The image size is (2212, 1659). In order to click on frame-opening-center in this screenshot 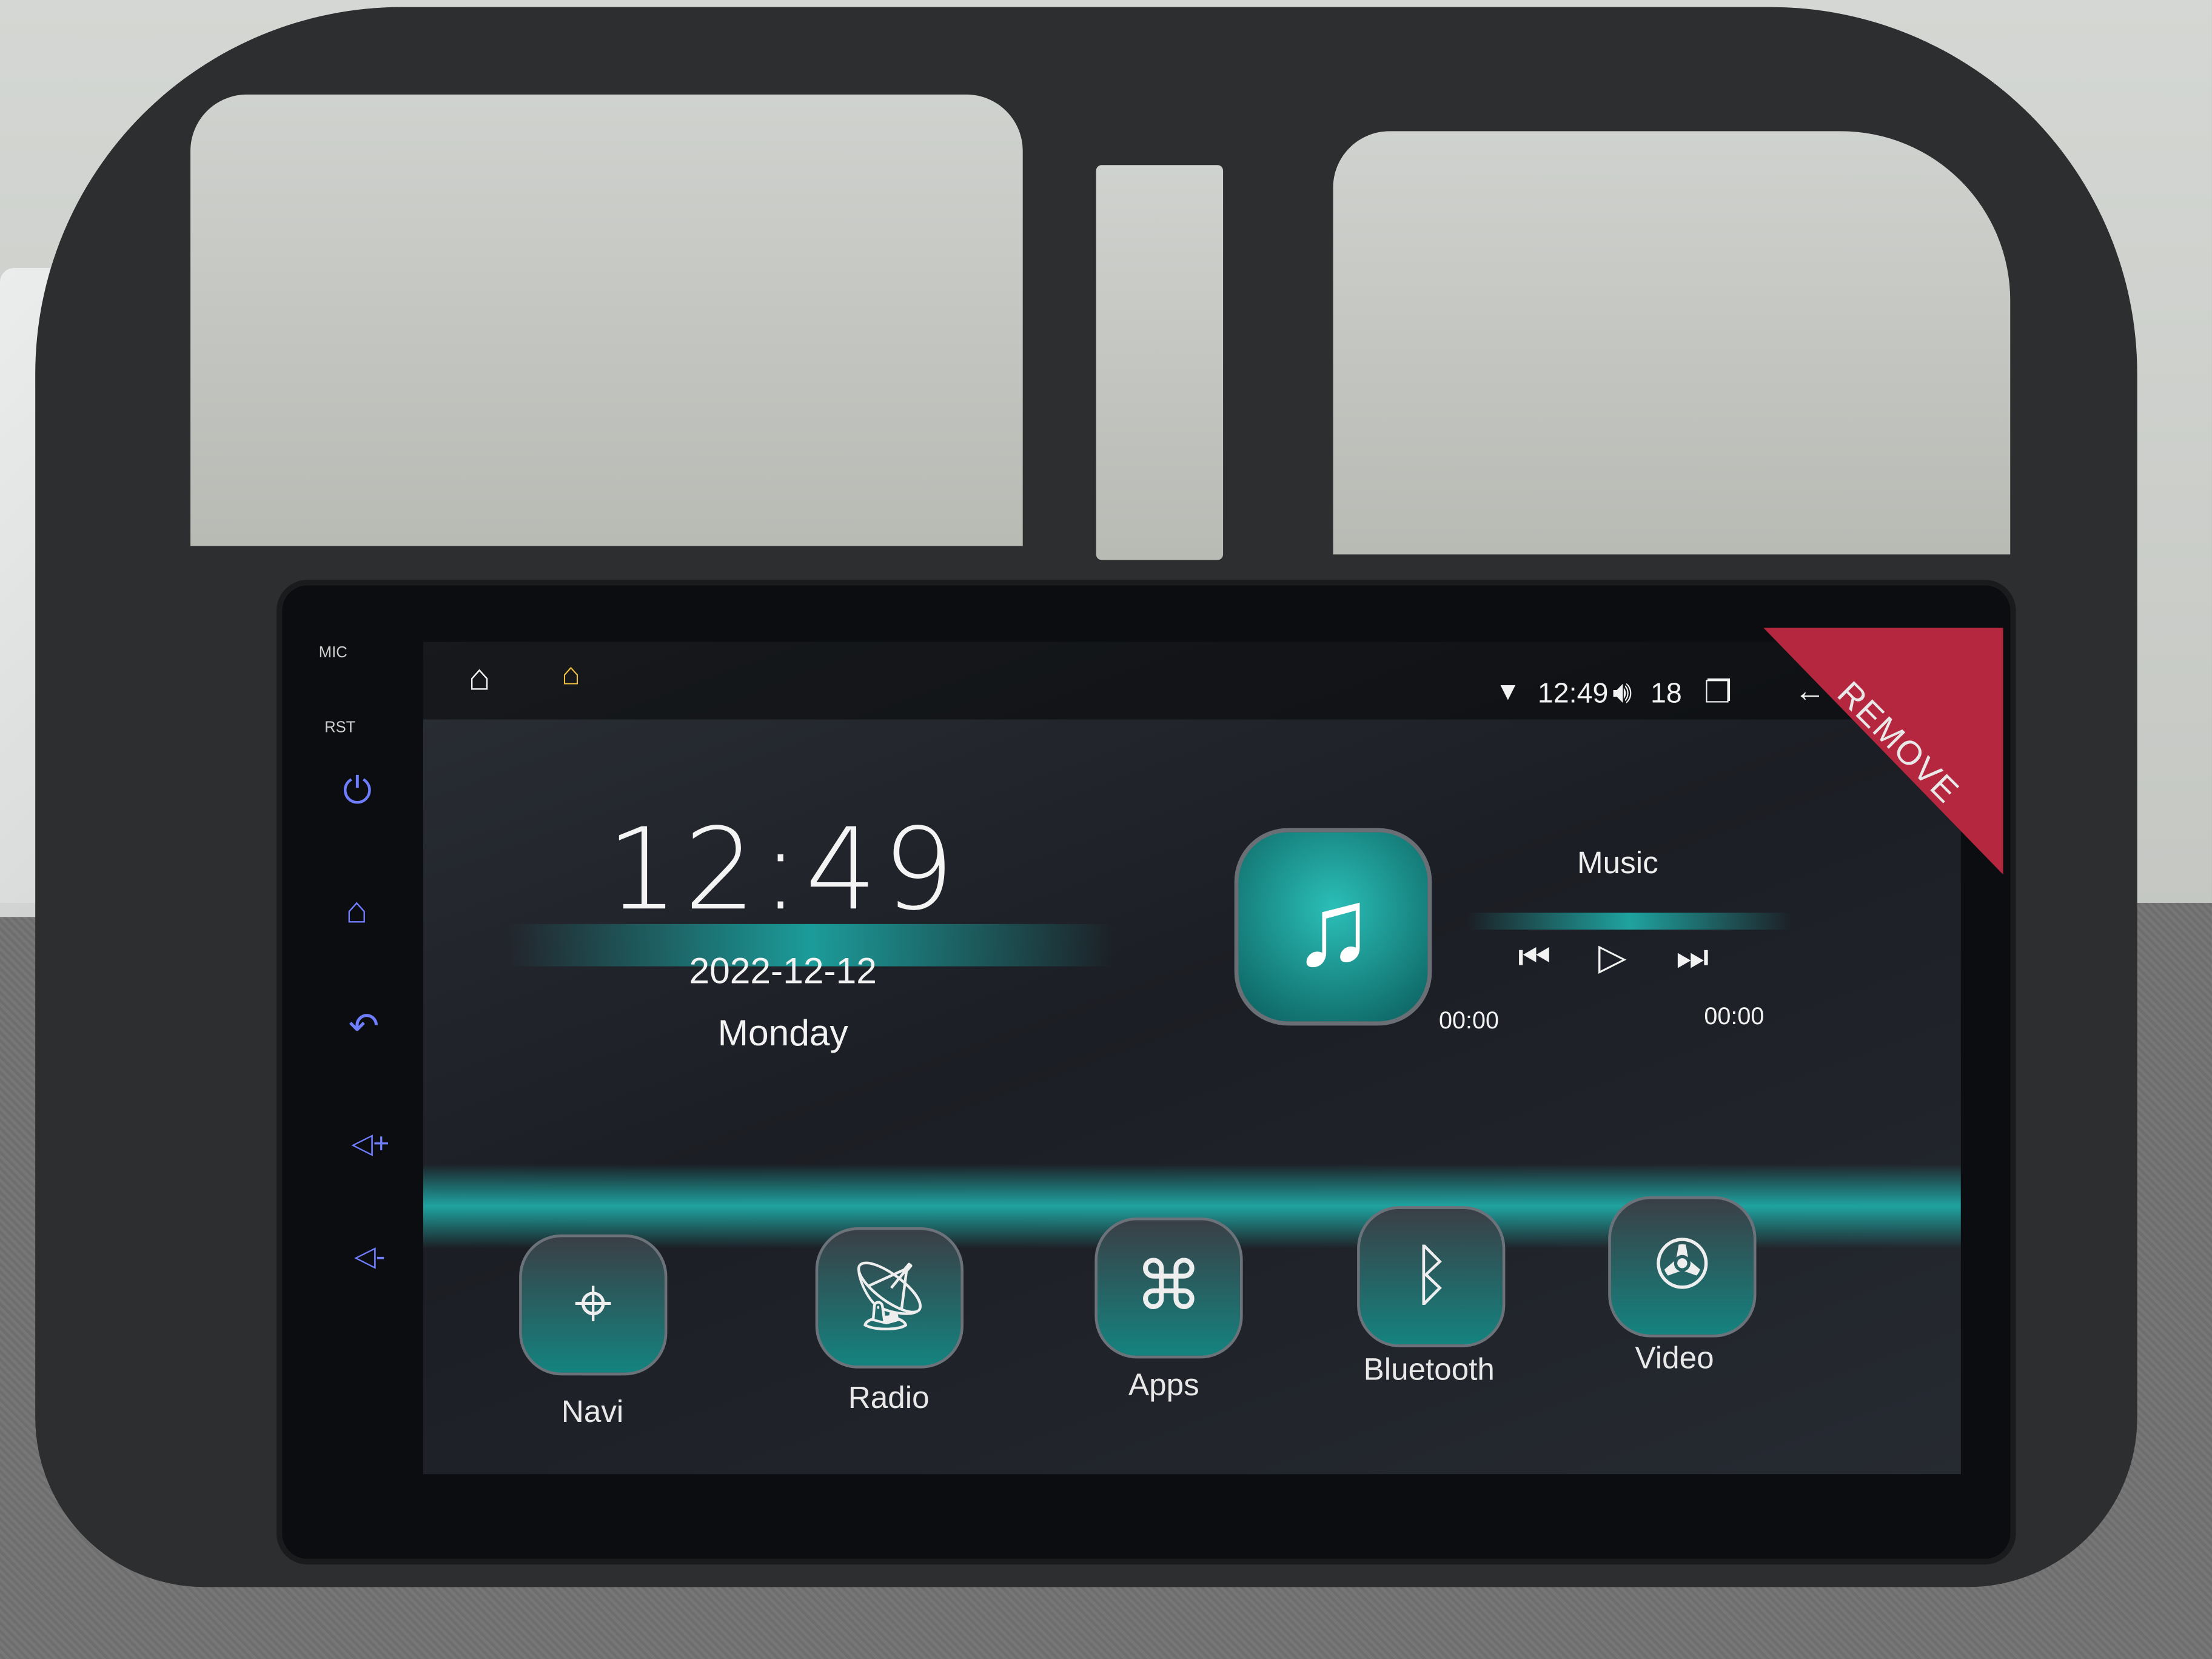, I will do `click(1160, 362)`.